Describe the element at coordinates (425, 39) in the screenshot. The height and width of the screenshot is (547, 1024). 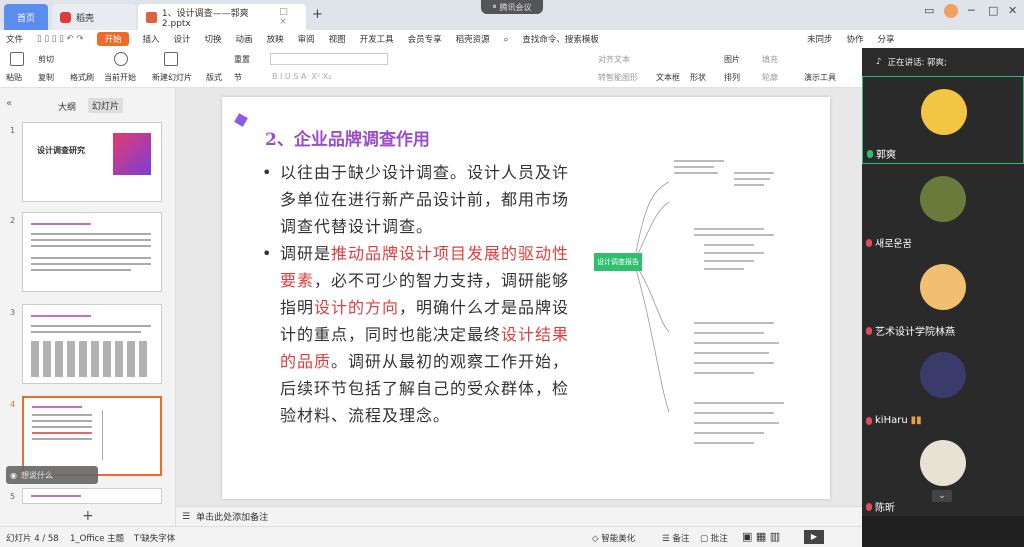
I see `menu-member: 会员专享` at that location.